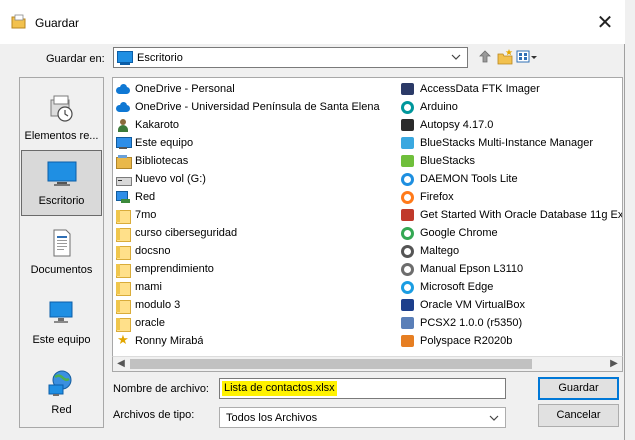 This screenshot has width=635, height=440. What do you see at coordinates (62, 243) in the screenshot?
I see `documents-icon` at bounding box center [62, 243].